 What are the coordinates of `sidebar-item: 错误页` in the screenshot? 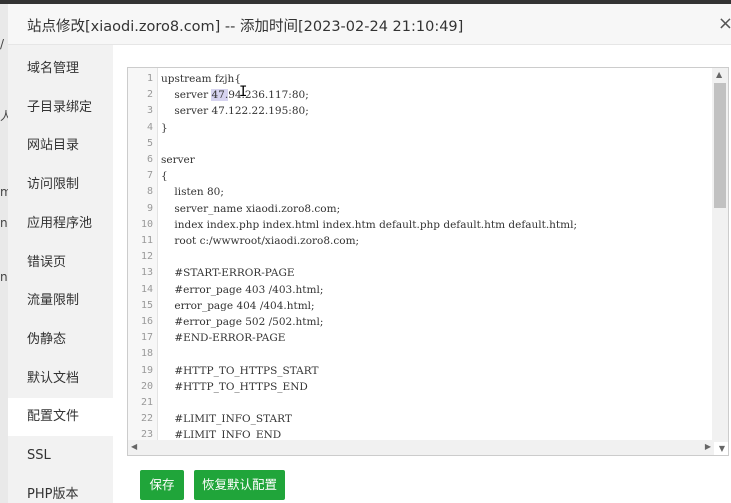 It's located at (60, 263).